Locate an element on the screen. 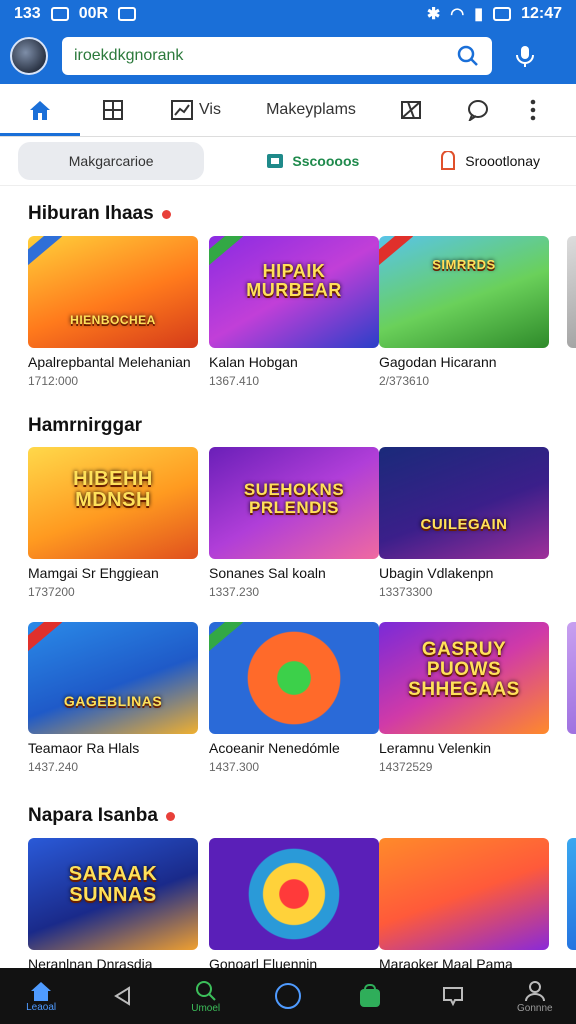  nav-search: Umoel is located at coordinates (206, 996).